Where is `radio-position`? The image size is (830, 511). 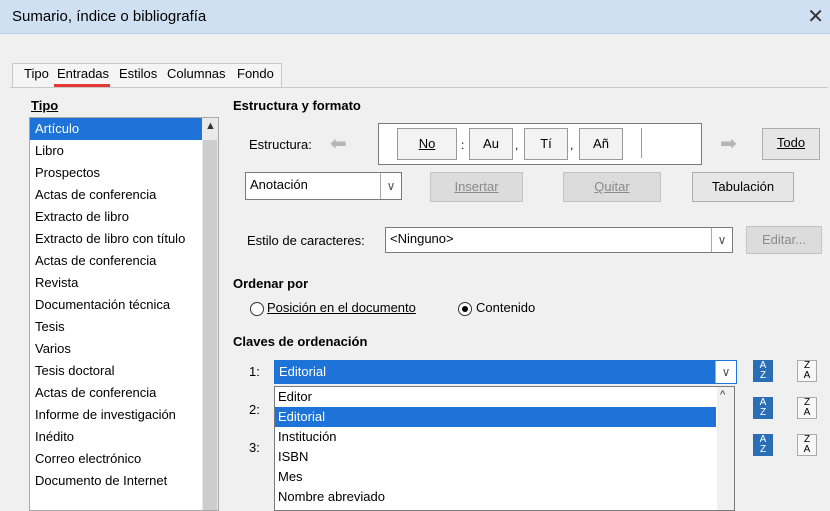 radio-position is located at coordinates (257, 309).